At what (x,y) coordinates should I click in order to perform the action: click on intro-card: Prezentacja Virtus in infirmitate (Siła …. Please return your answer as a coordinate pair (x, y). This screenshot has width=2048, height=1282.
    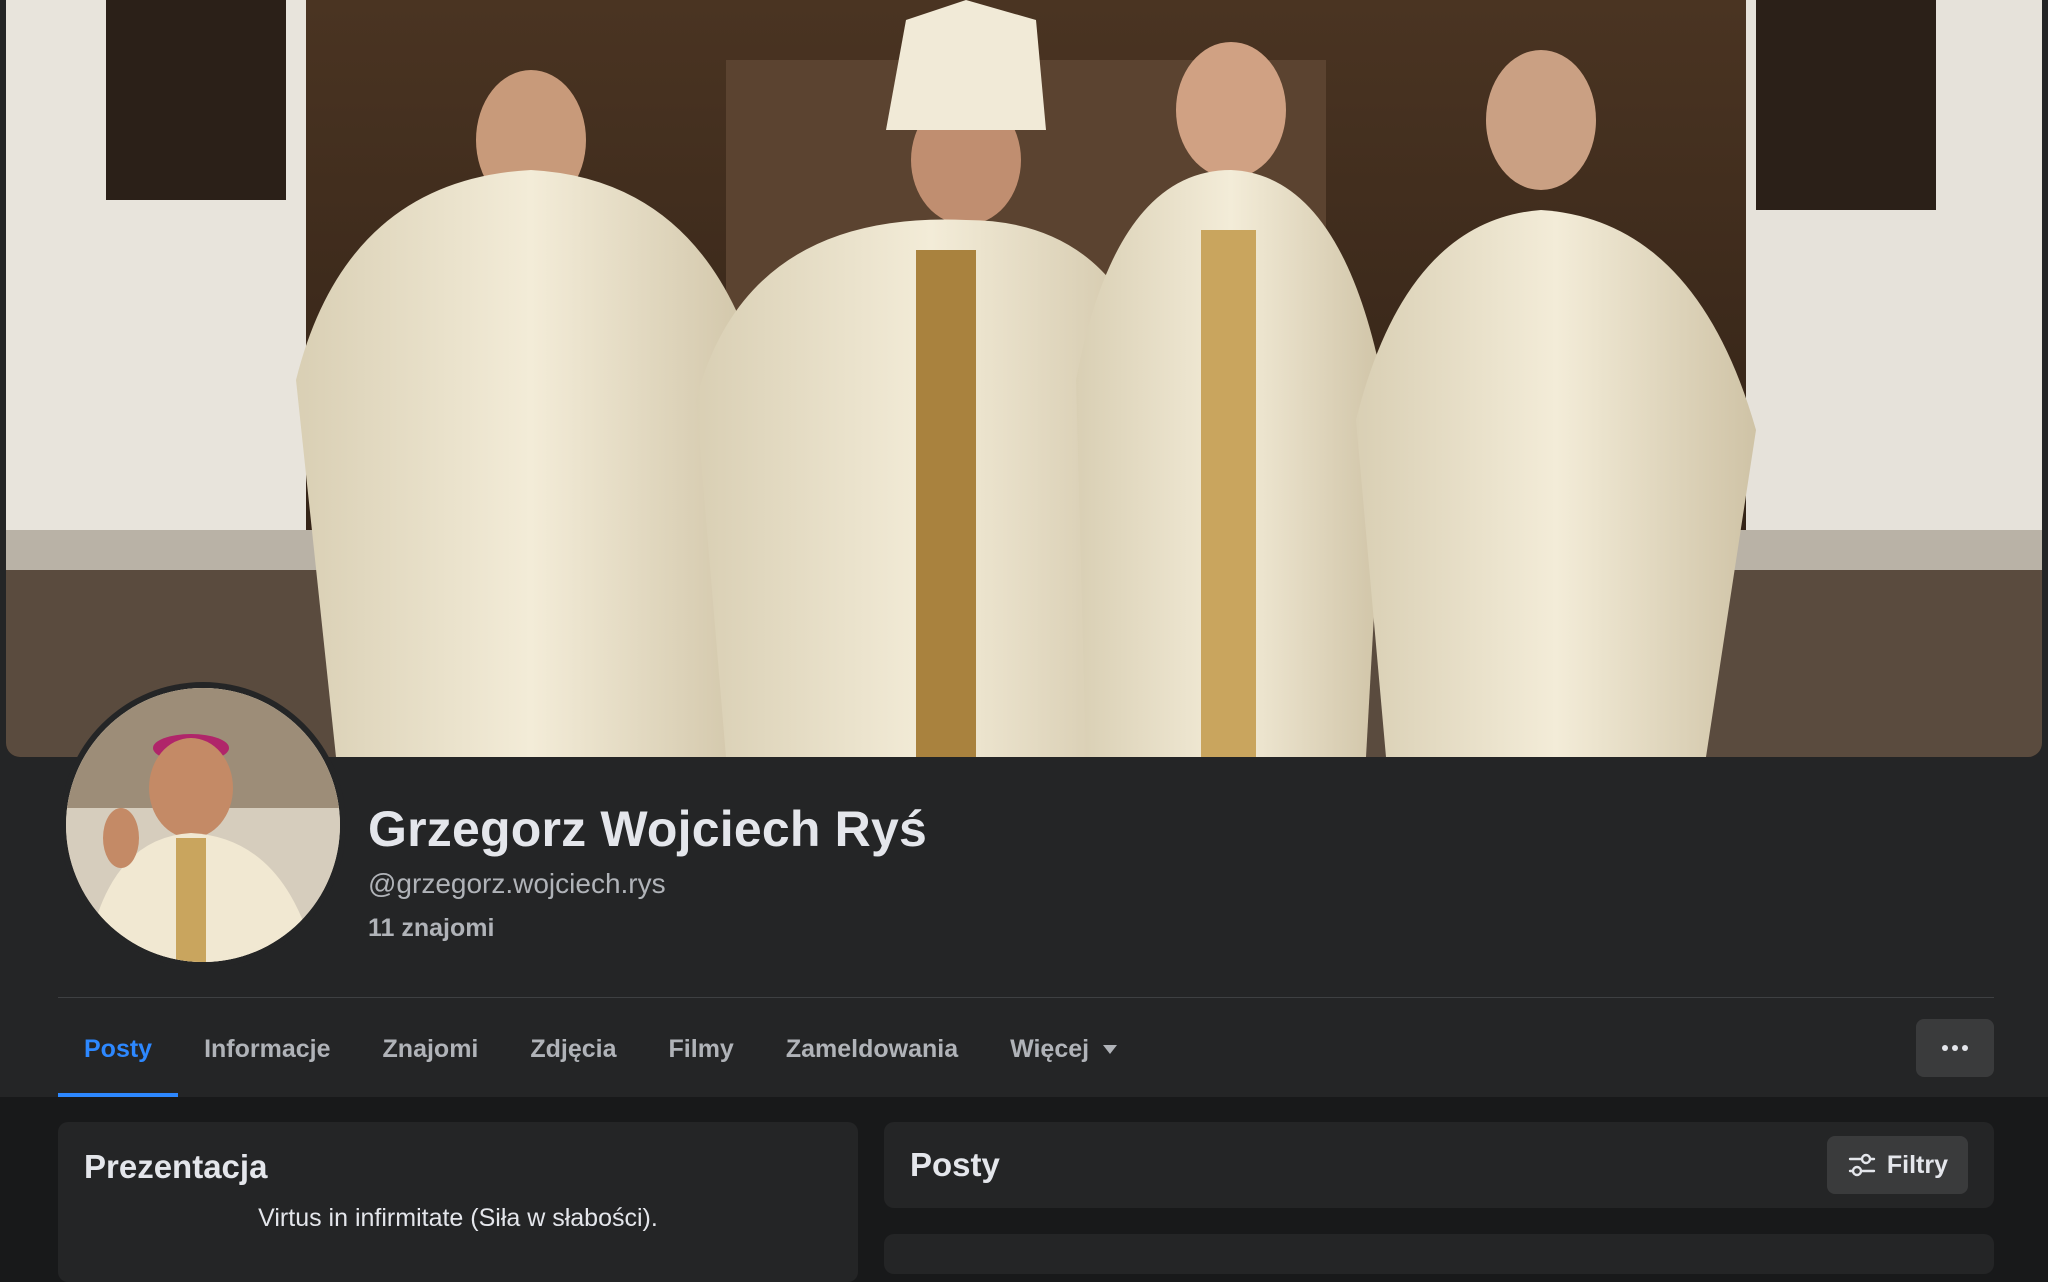
    Looking at the image, I should click on (458, 1202).